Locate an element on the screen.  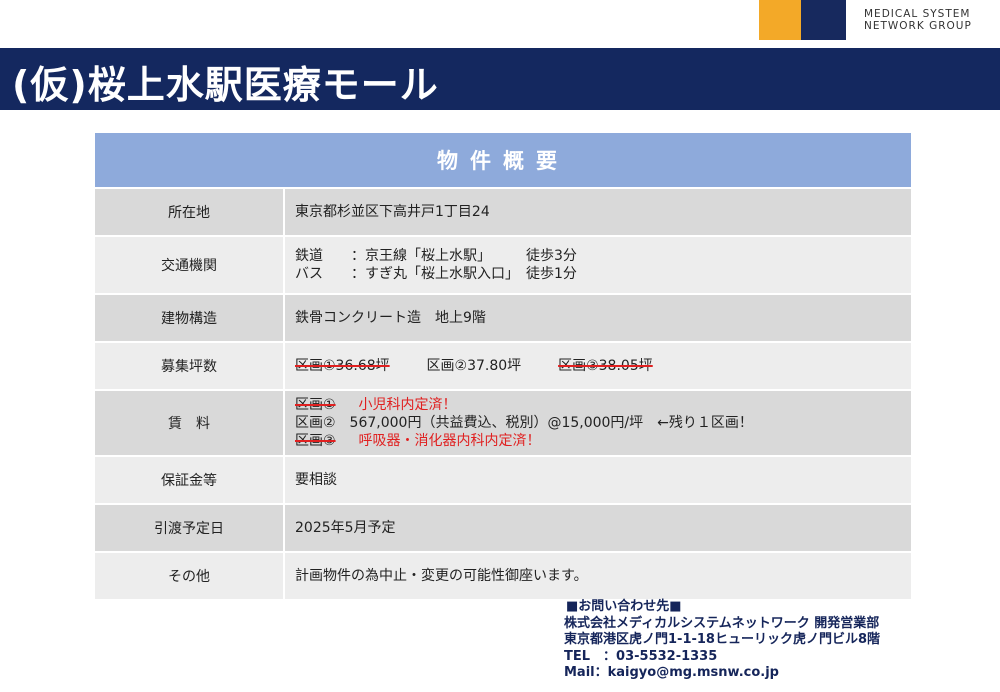
row-area: 募集坪数 区画①36.68坪 区画②37.80坪 区画③38.05坪 is located at coordinates (503, 367).